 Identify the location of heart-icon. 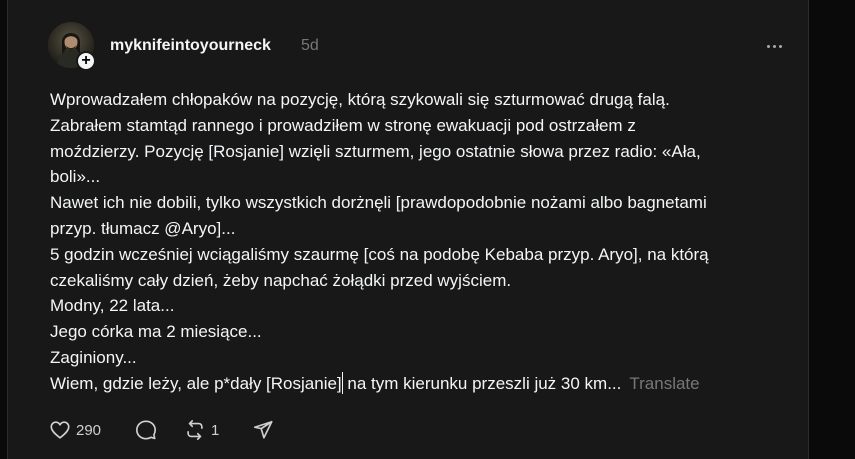
(60, 430).